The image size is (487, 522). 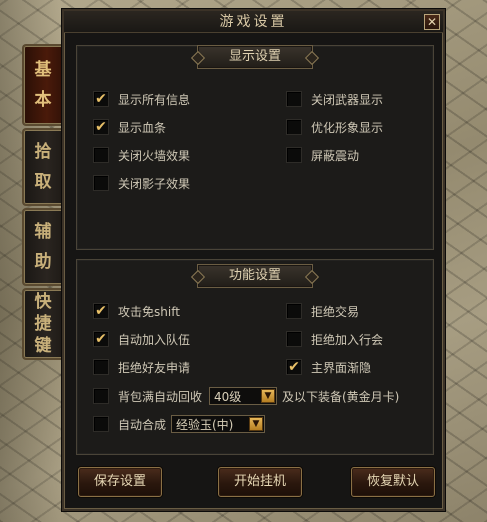 I want to click on tab-hotkeys-char-3: 键, so click(x=43, y=346).